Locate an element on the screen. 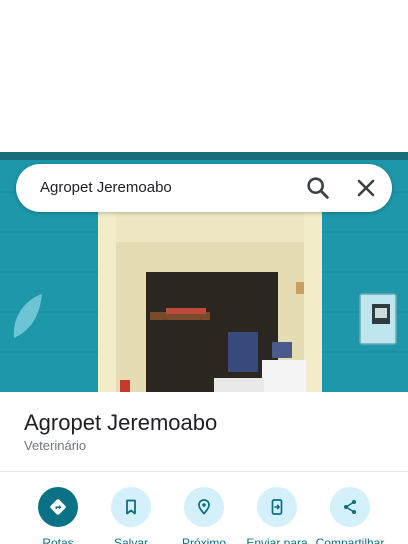  directions-label: Rotas is located at coordinates (58, 540).